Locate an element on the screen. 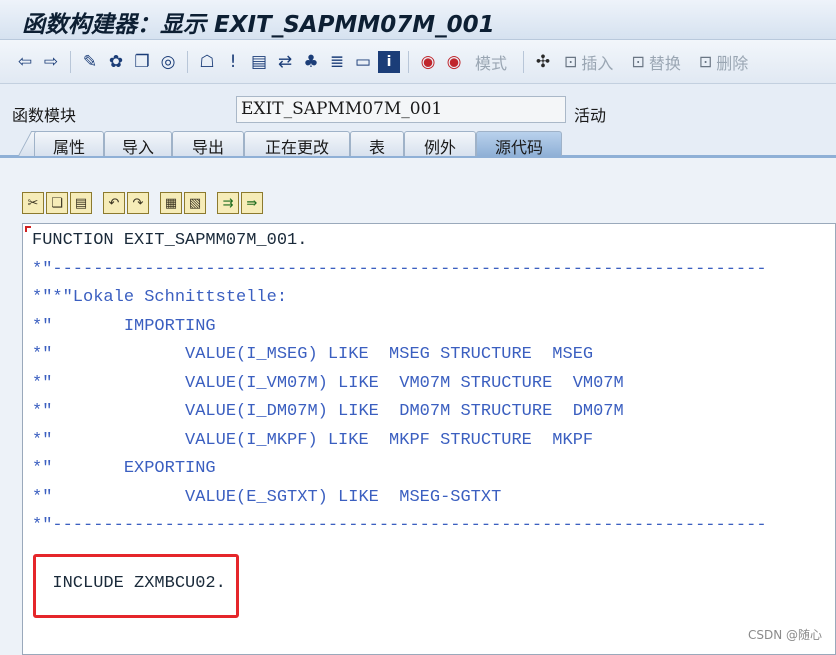 The height and width of the screenshot is (655, 836). code-line: *" IMPORTING is located at coordinates (124, 326).